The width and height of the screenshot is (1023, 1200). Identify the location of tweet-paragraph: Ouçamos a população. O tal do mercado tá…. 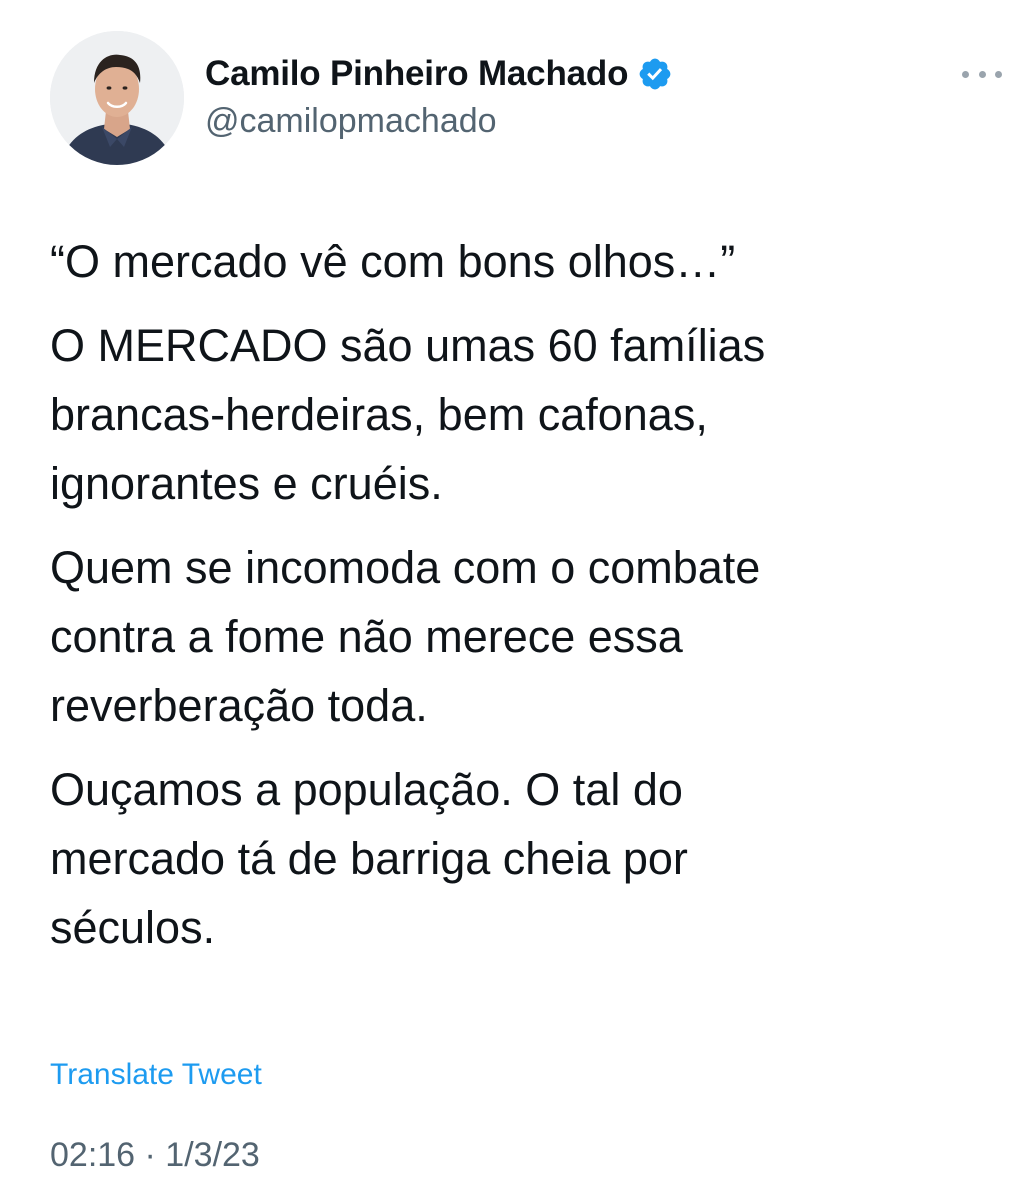
(369, 858).